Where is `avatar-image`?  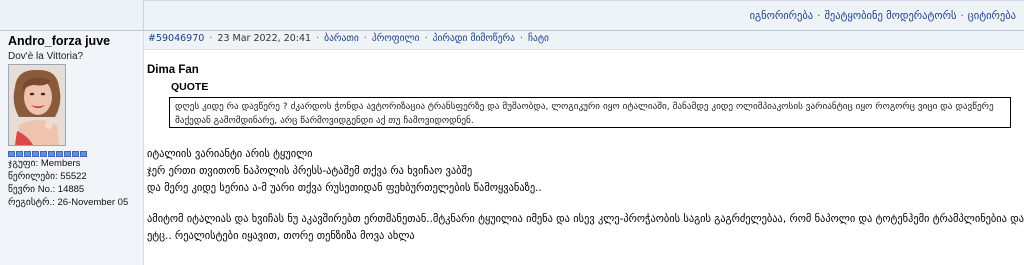 avatar-image is located at coordinates (37, 105).